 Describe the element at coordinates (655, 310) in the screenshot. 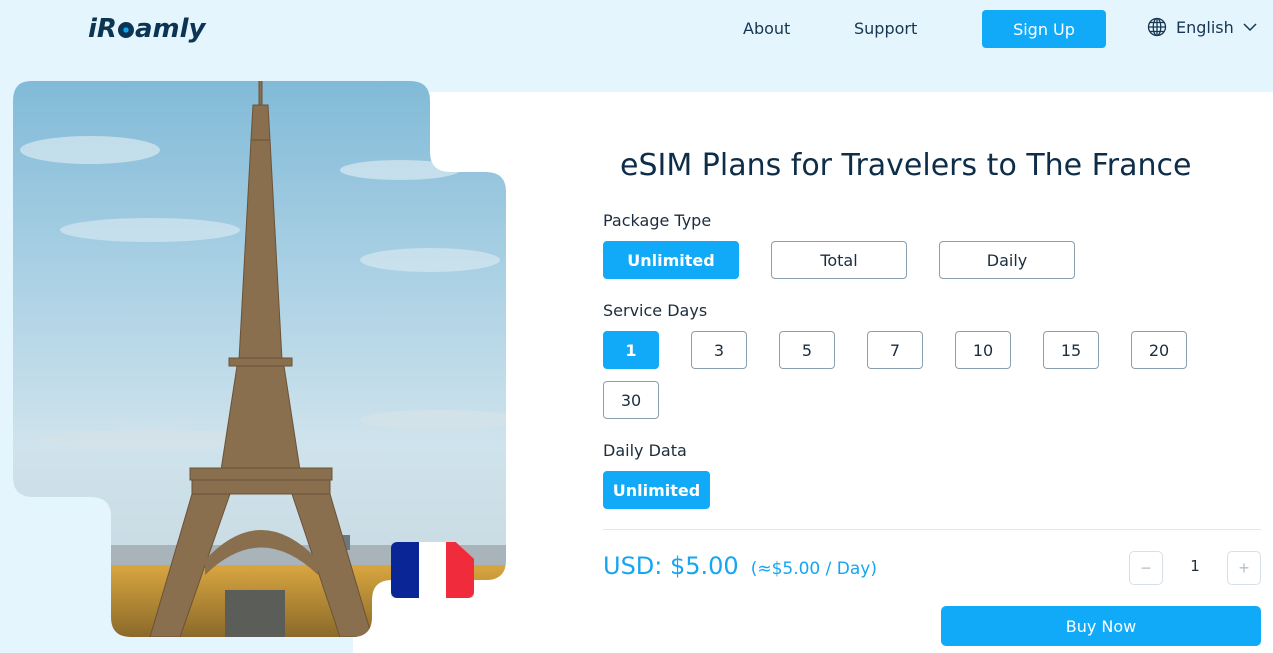

I see `service-days-label: Service Days` at that location.